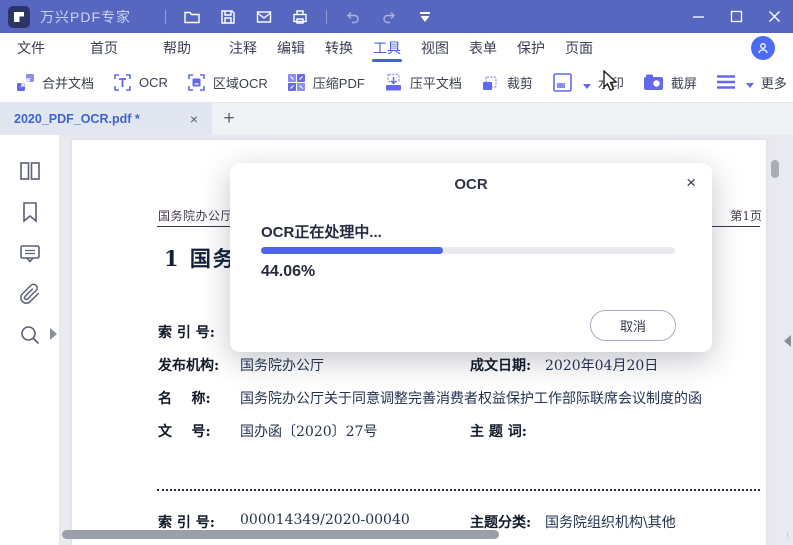 This screenshot has height=545, width=793. What do you see at coordinates (531, 47) in the screenshot?
I see `menu-protect: 保护` at bounding box center [531, 47].